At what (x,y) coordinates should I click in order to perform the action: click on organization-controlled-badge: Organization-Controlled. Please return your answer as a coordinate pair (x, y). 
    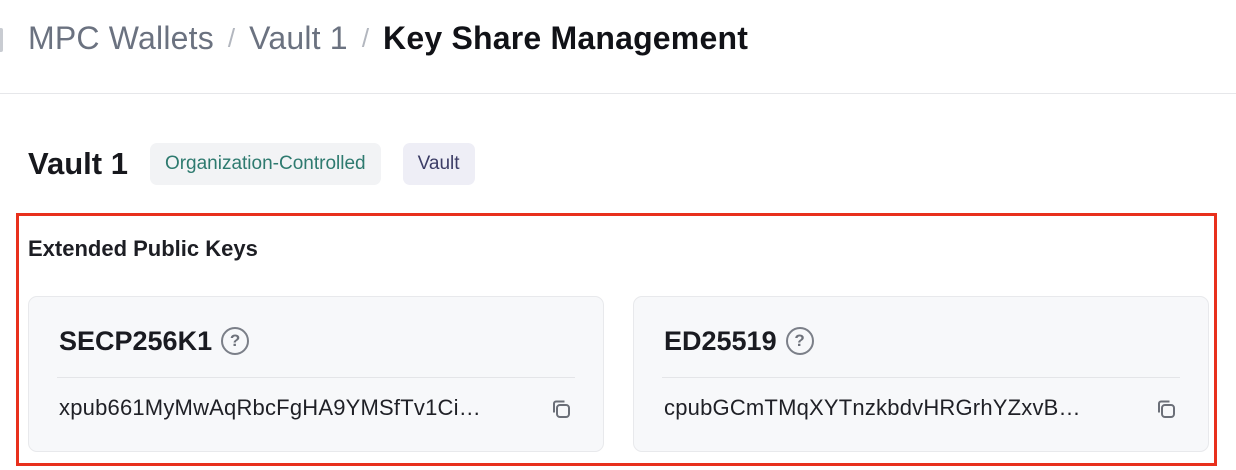
    Looking at the image, I should click on (265, 164).